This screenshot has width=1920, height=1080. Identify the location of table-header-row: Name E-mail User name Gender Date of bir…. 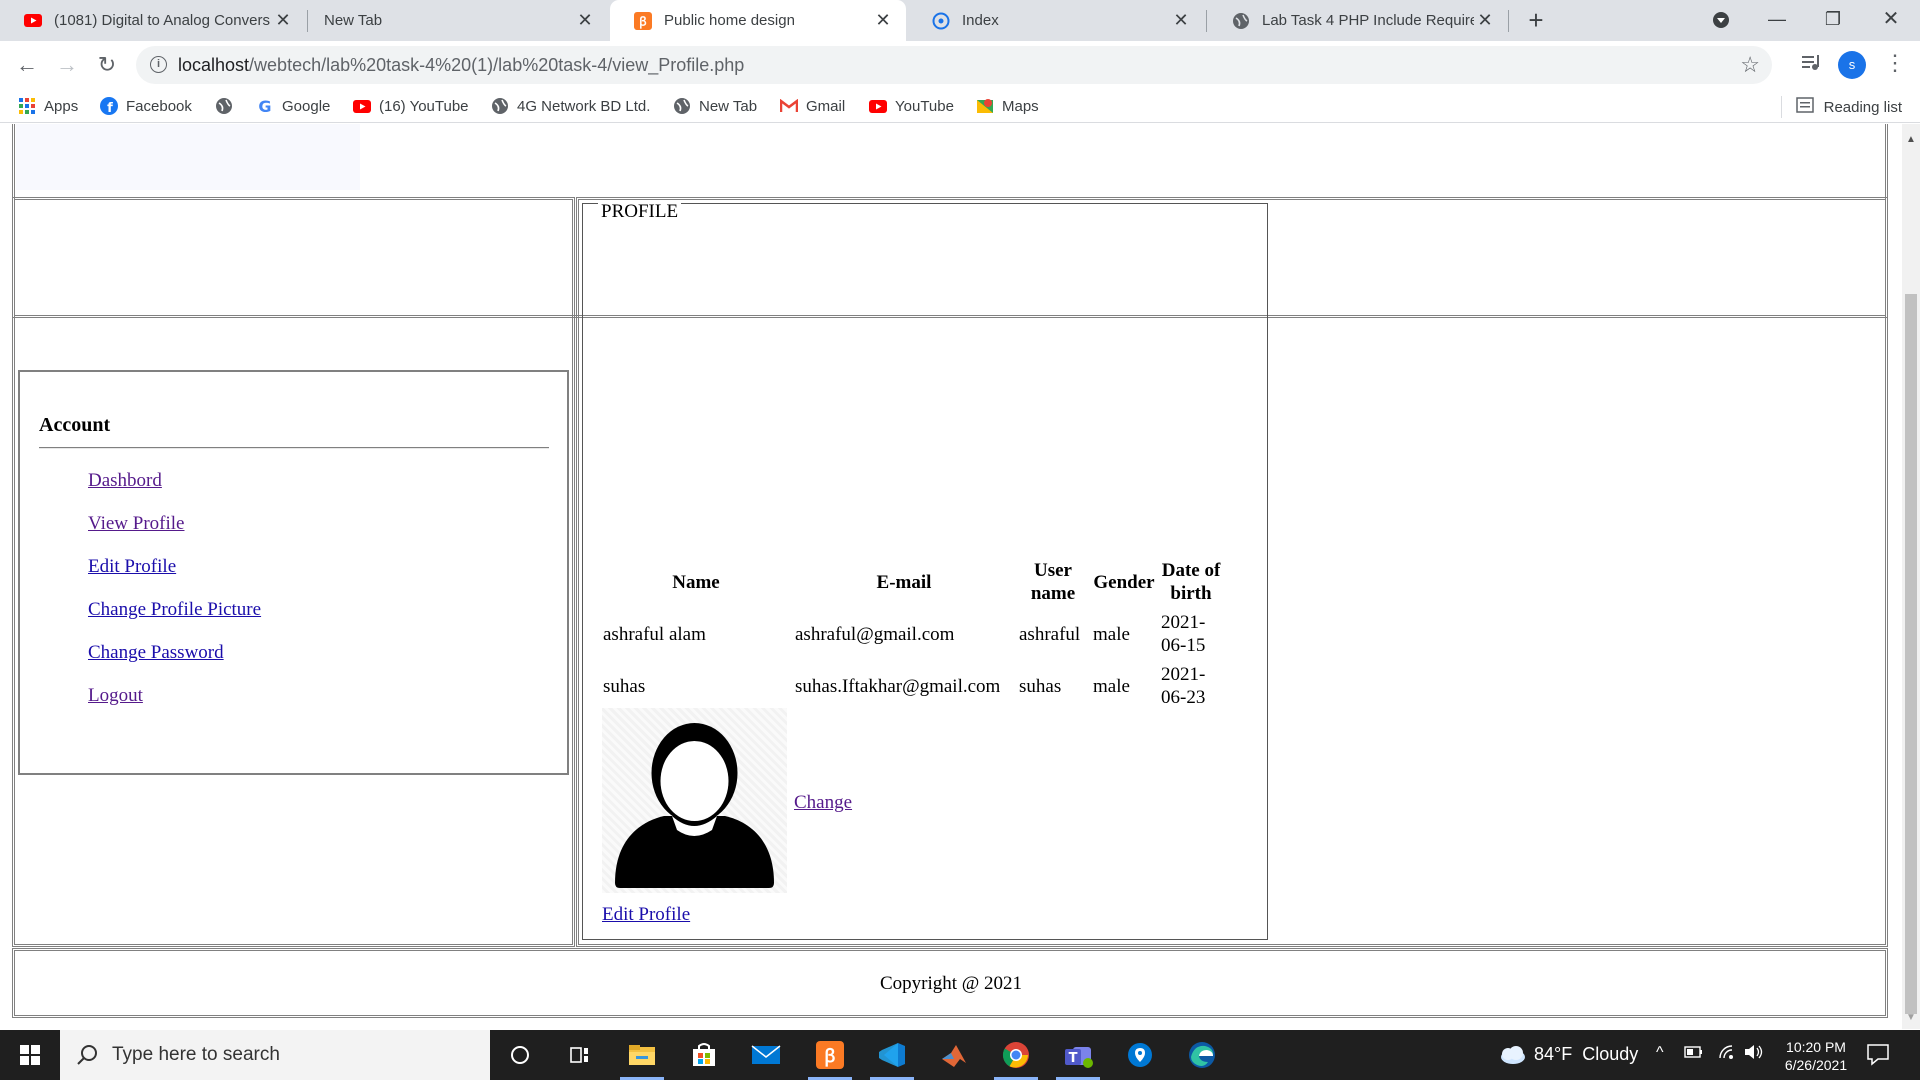
(912, 582).